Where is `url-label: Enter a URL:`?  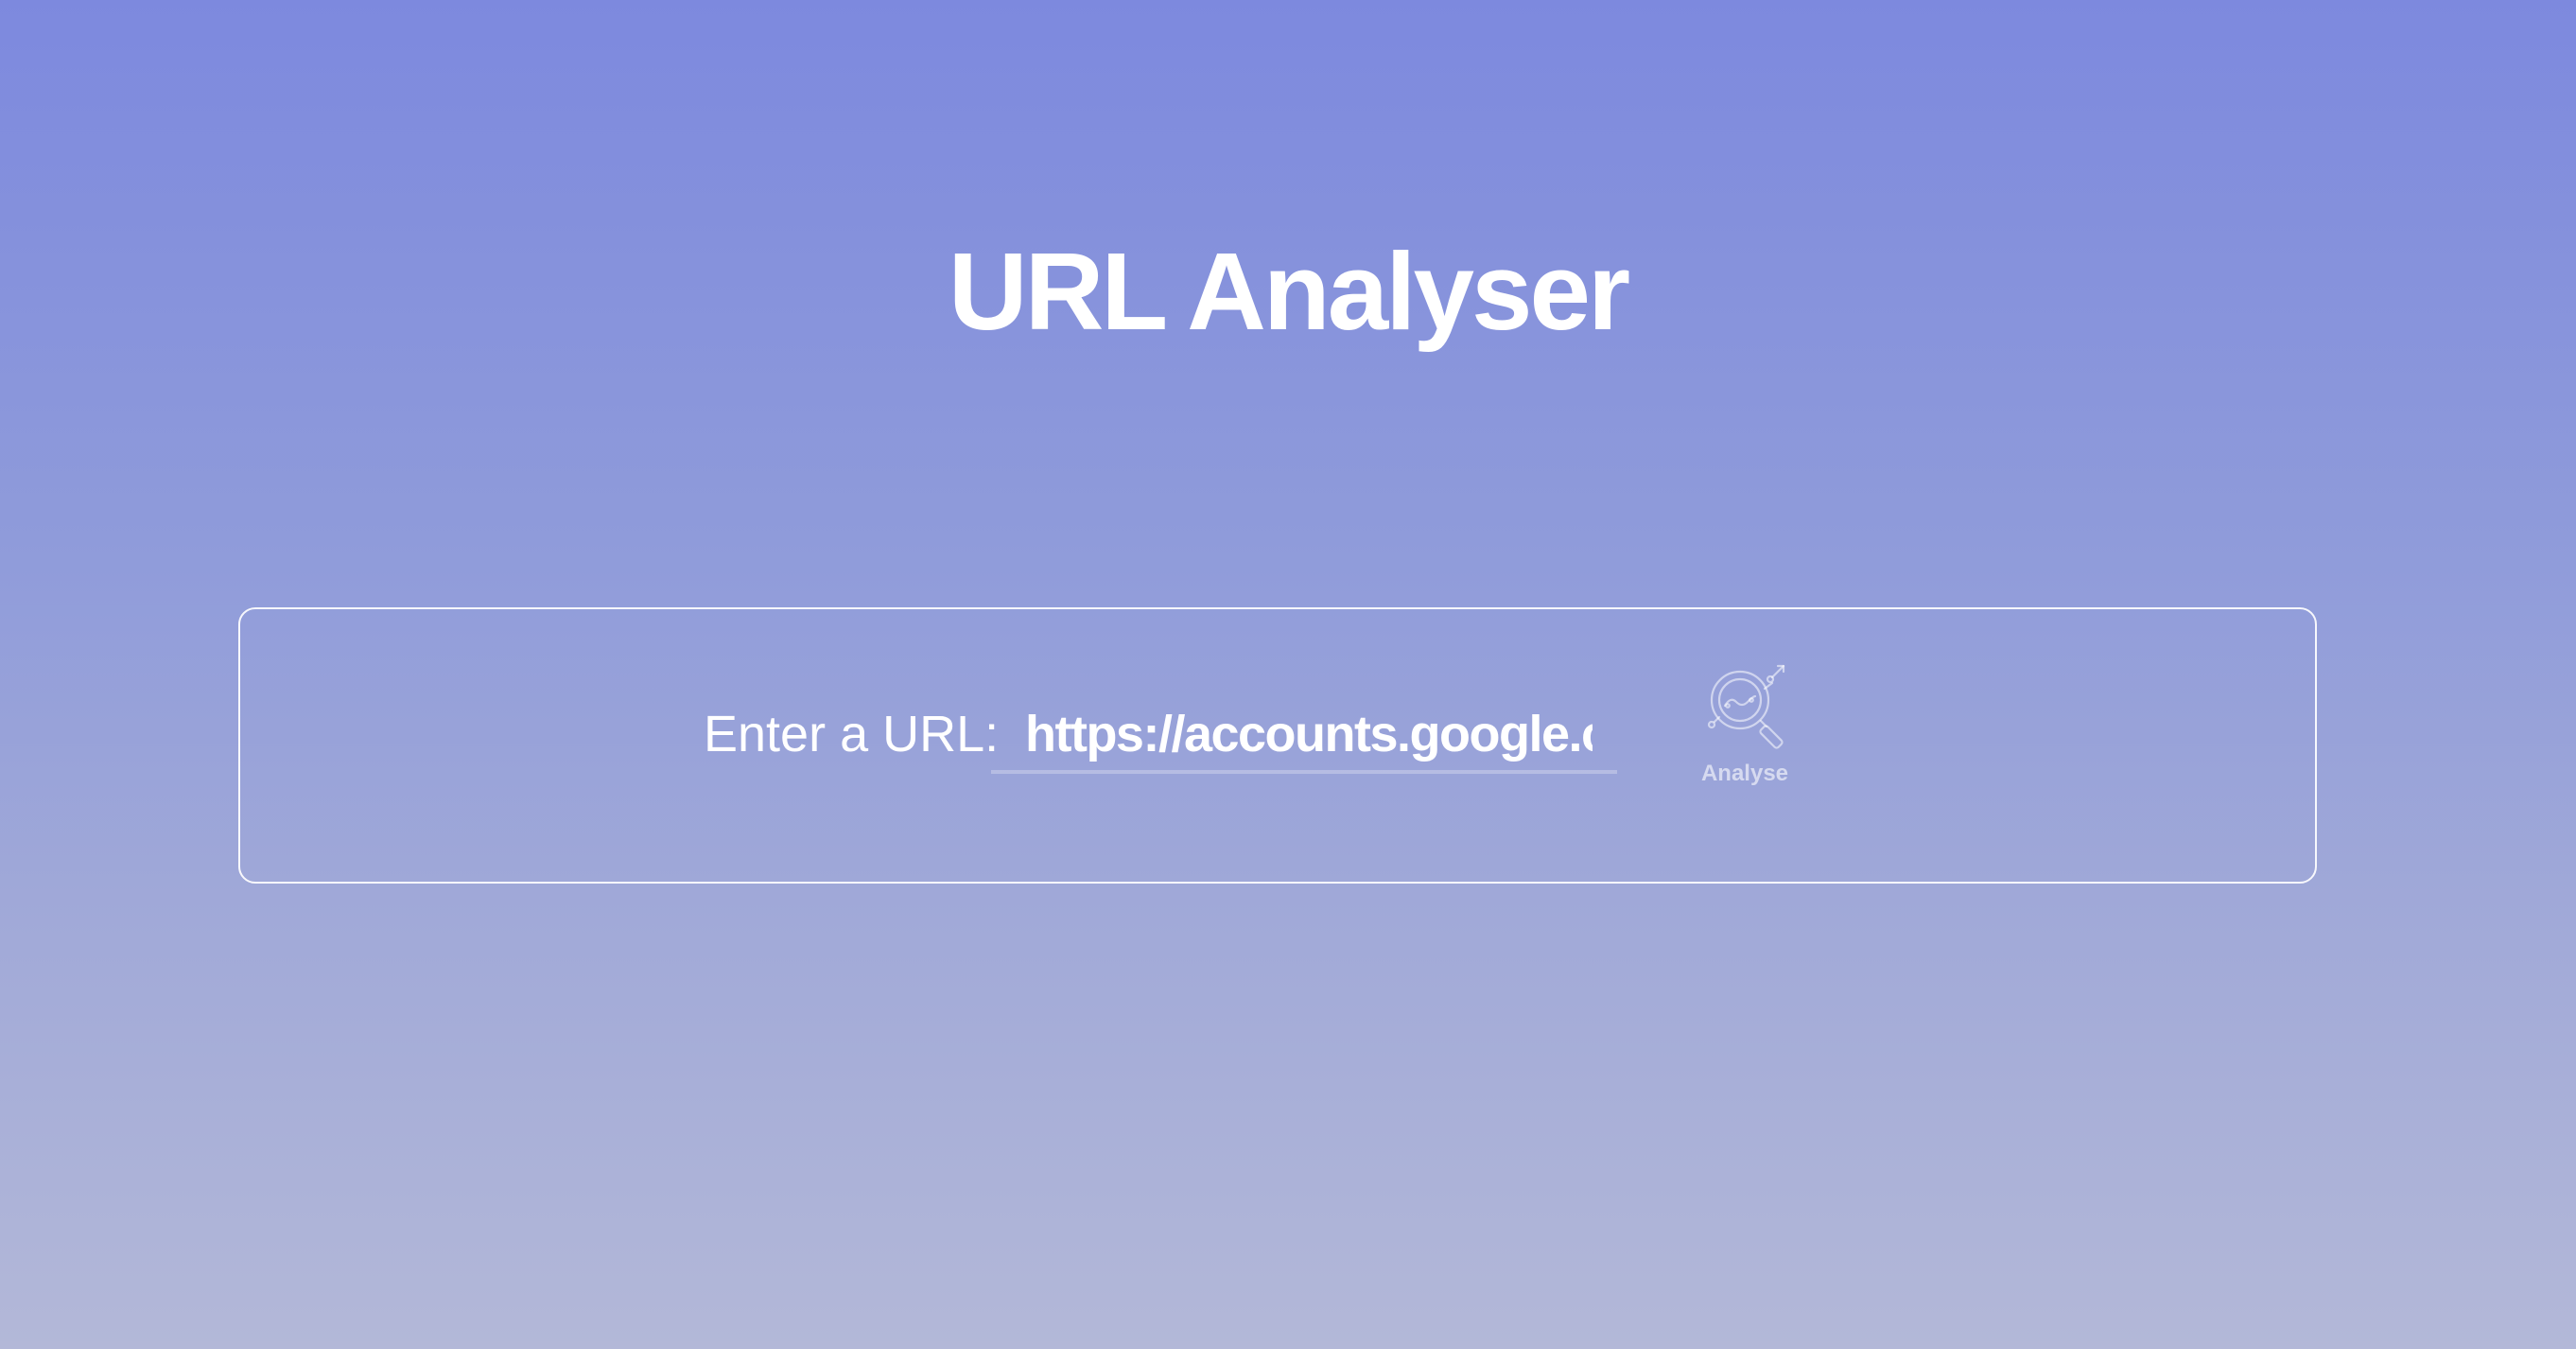
url-label: Enter a URL: is located at coordinates (852, 734).